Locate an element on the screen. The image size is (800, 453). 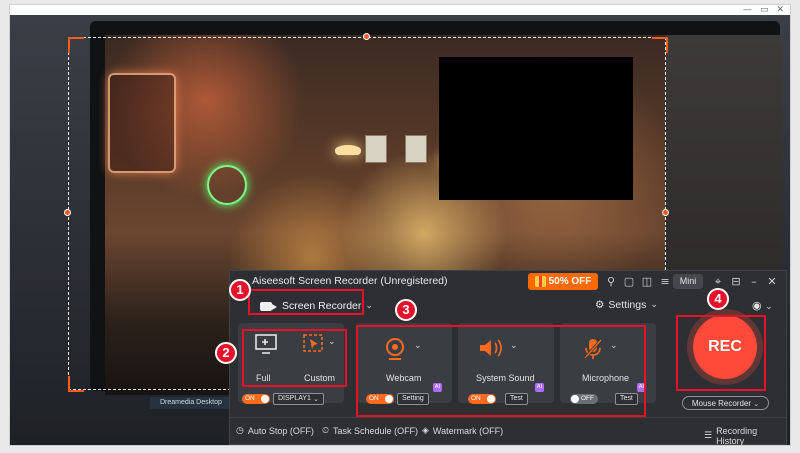
recording-history-button: ☰ Recording History is located at coordinates (745, 436).